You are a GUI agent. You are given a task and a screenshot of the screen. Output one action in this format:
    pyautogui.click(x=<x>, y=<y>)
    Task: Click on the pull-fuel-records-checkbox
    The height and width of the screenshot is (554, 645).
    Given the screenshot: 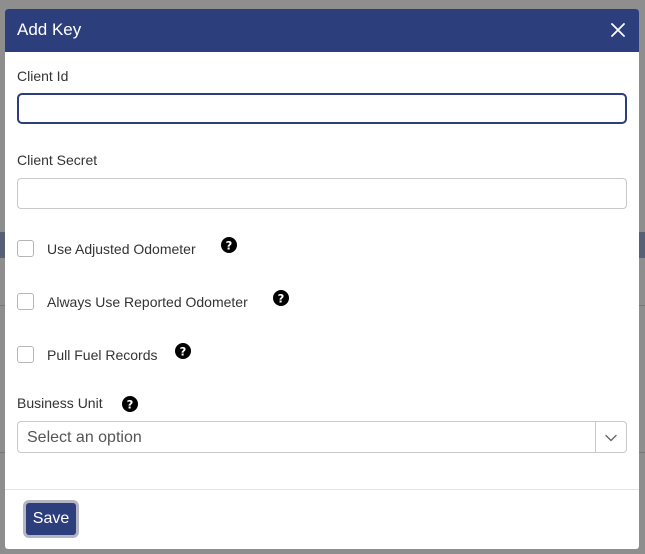 What is the action you would take?
    pyautogui.click(x=25, y=354)
    